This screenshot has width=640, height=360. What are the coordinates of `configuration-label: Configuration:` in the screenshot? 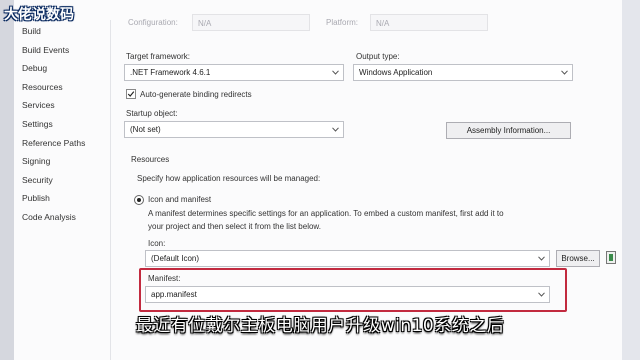 It's located at (153, 22).